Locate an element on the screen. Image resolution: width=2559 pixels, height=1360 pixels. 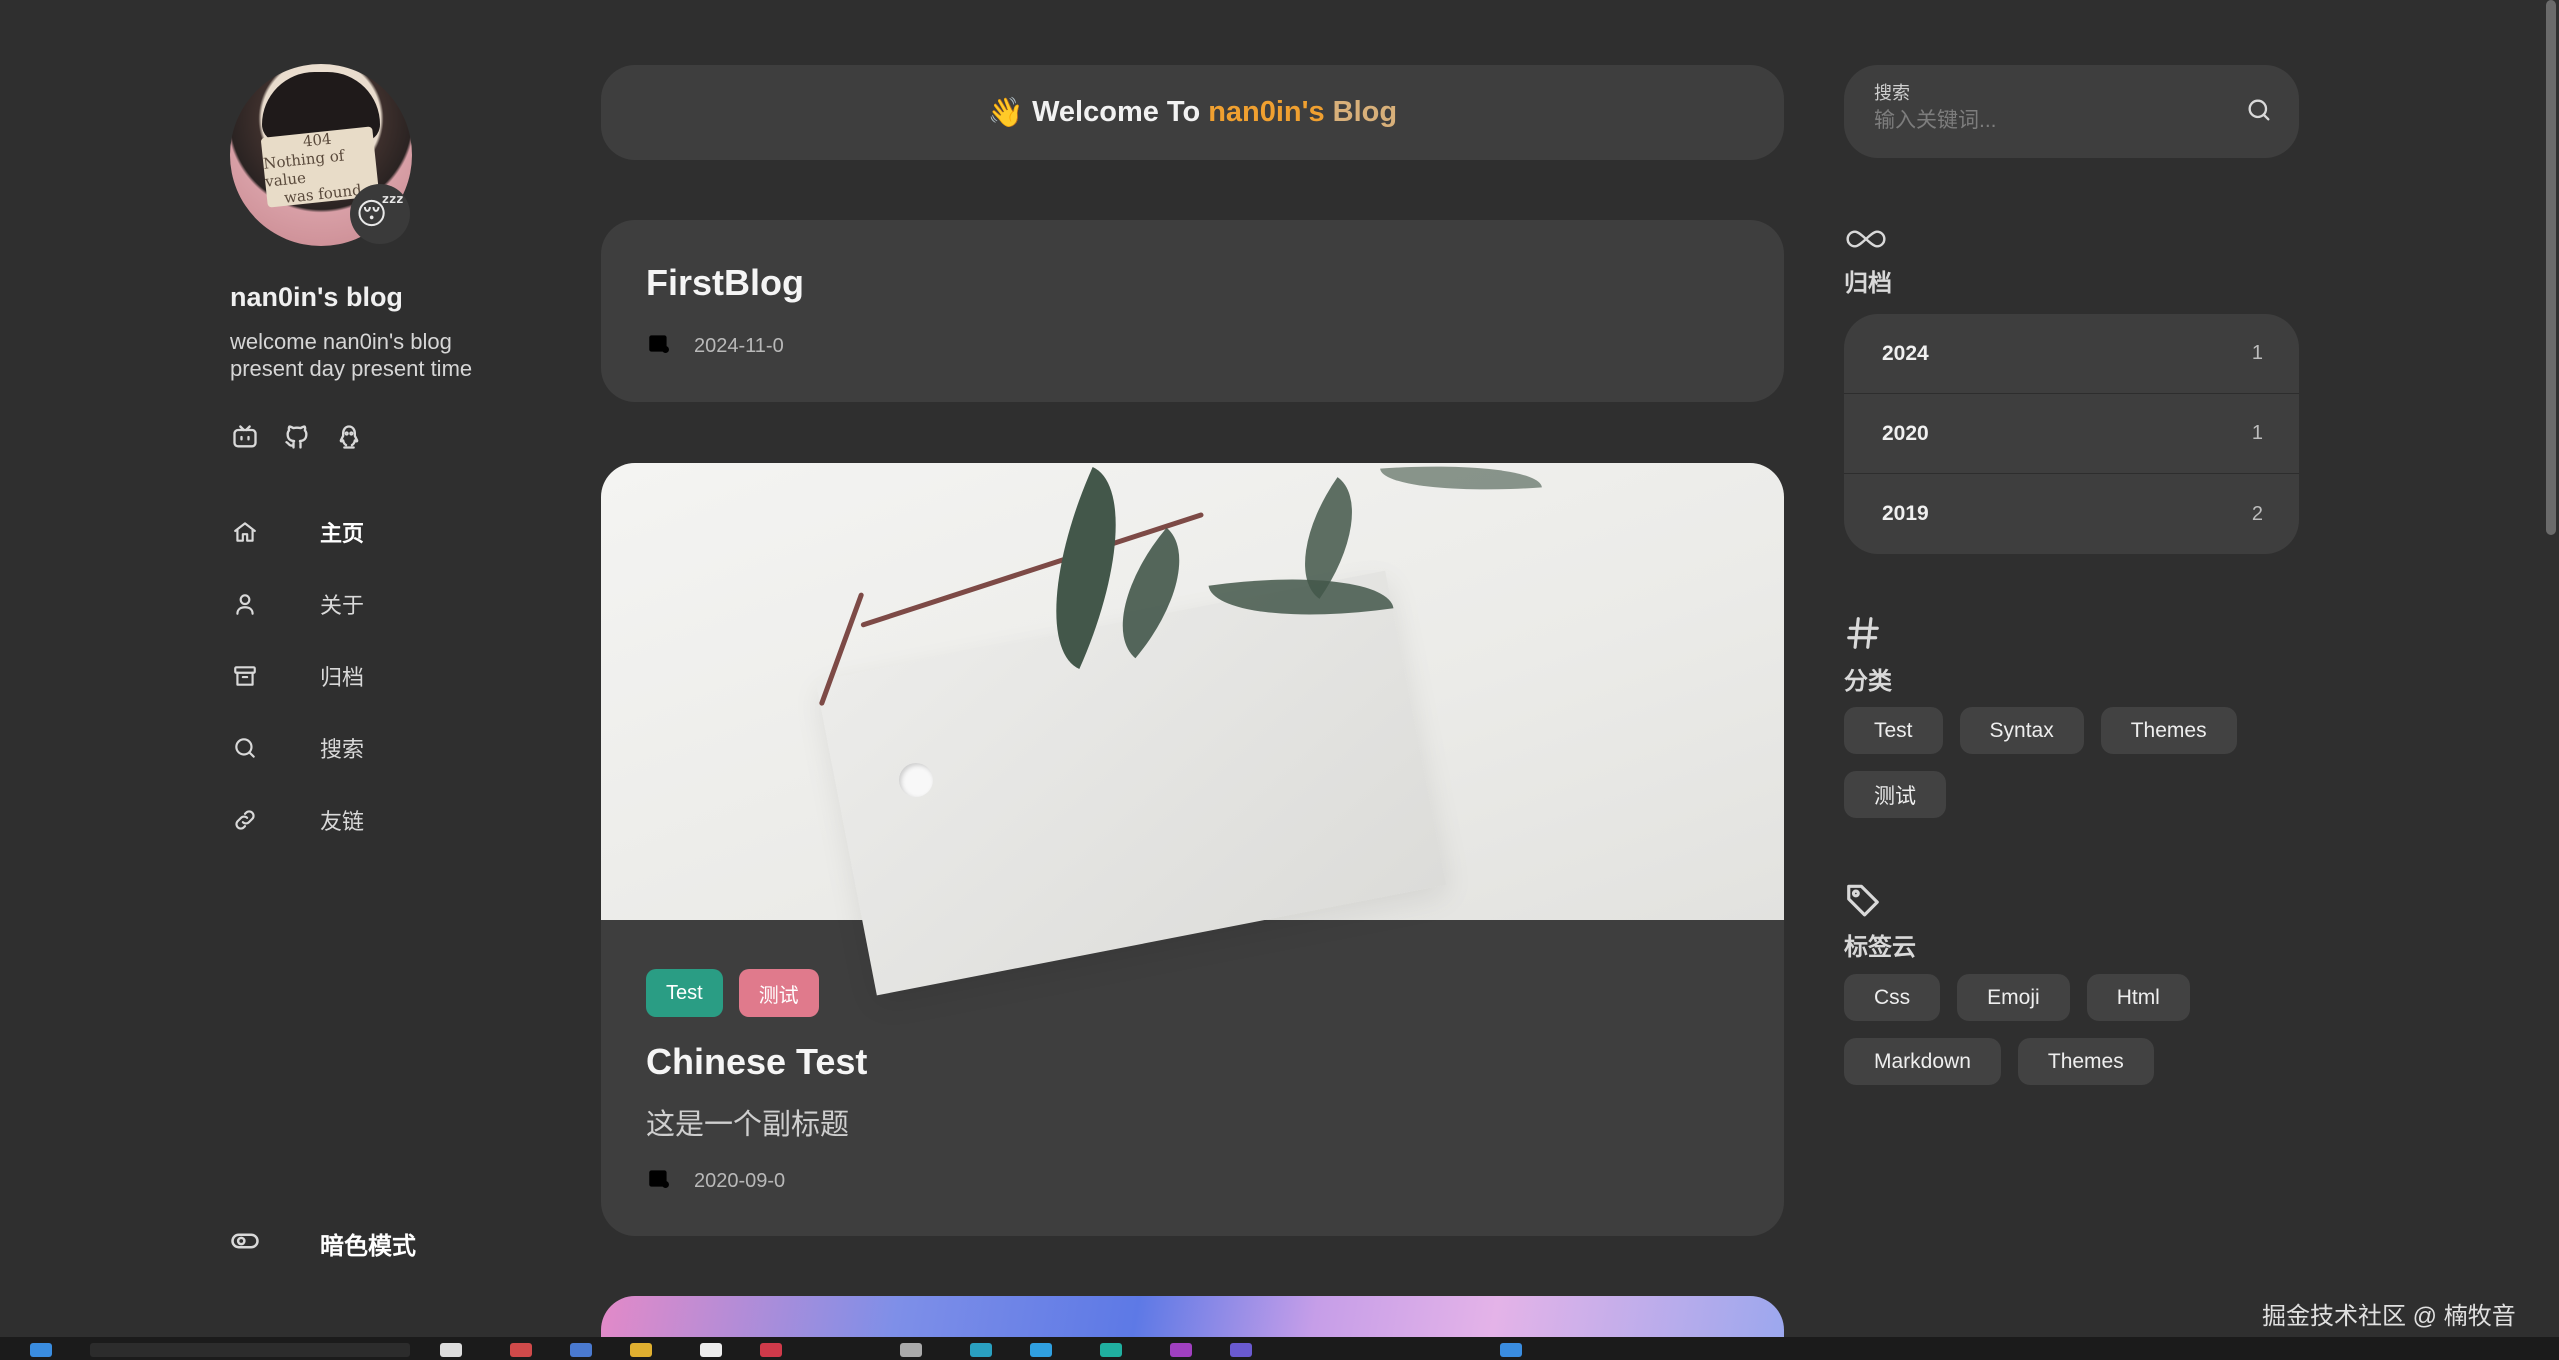
welcome-suffix: Blog is located at coordinates (1365, 112).